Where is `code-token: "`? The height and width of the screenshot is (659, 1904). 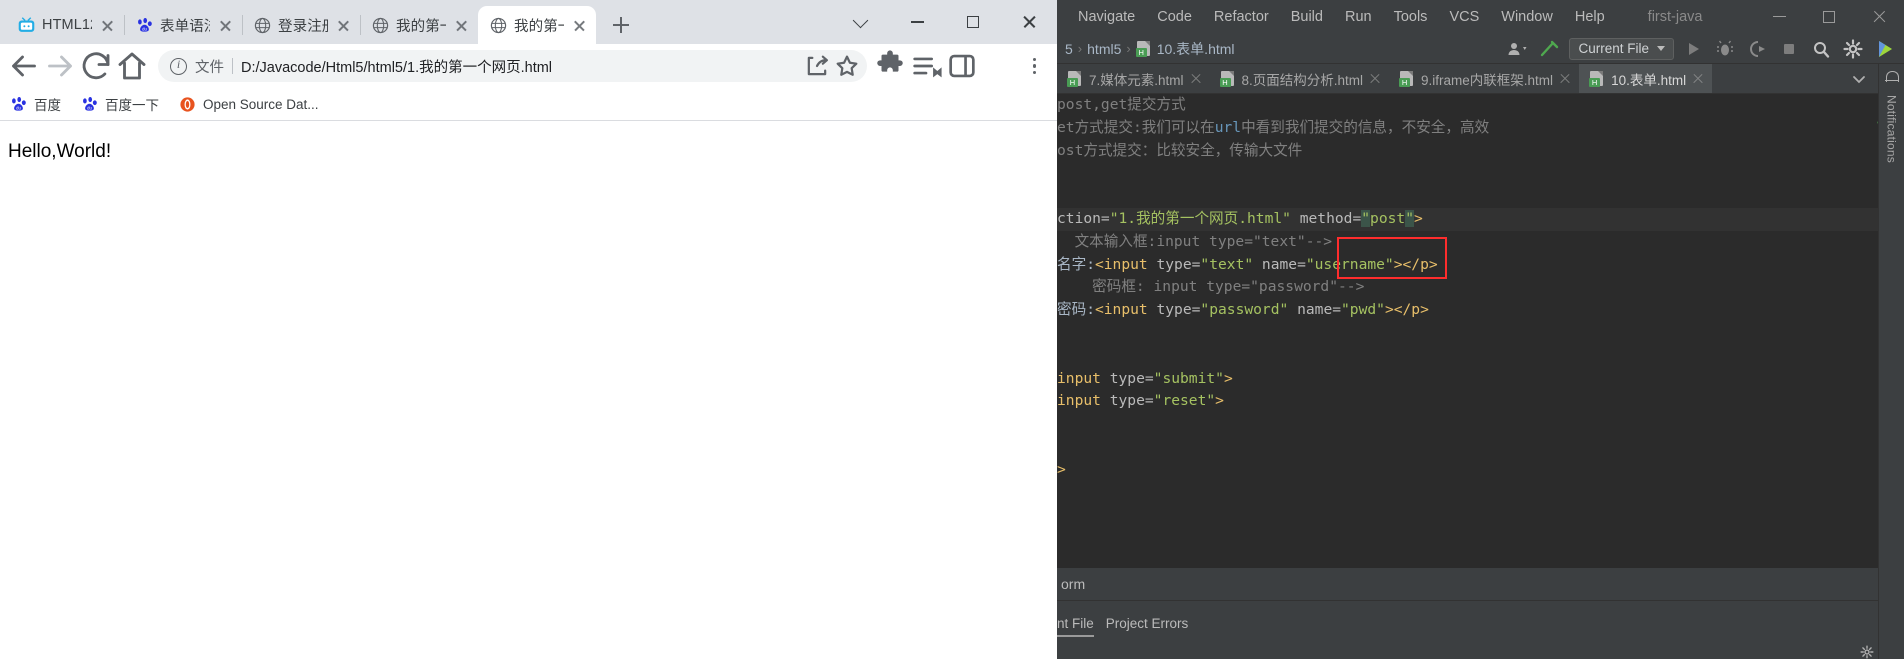
code-token: " is located at coordinates (1409, 218).